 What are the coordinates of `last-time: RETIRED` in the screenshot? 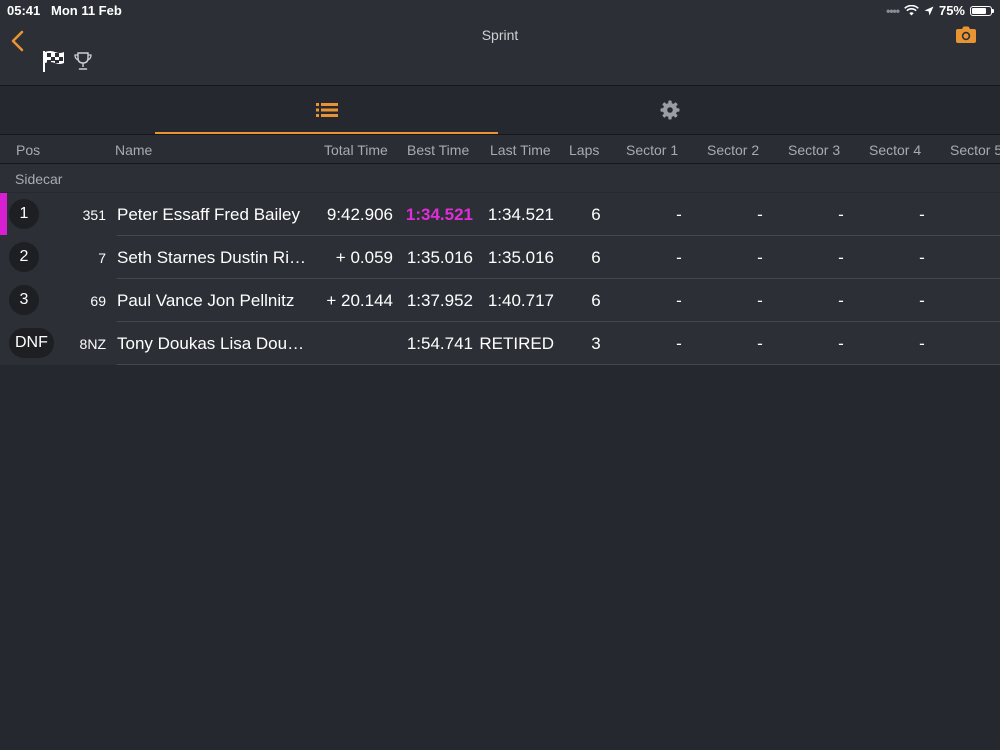 It's located at (516, 343).